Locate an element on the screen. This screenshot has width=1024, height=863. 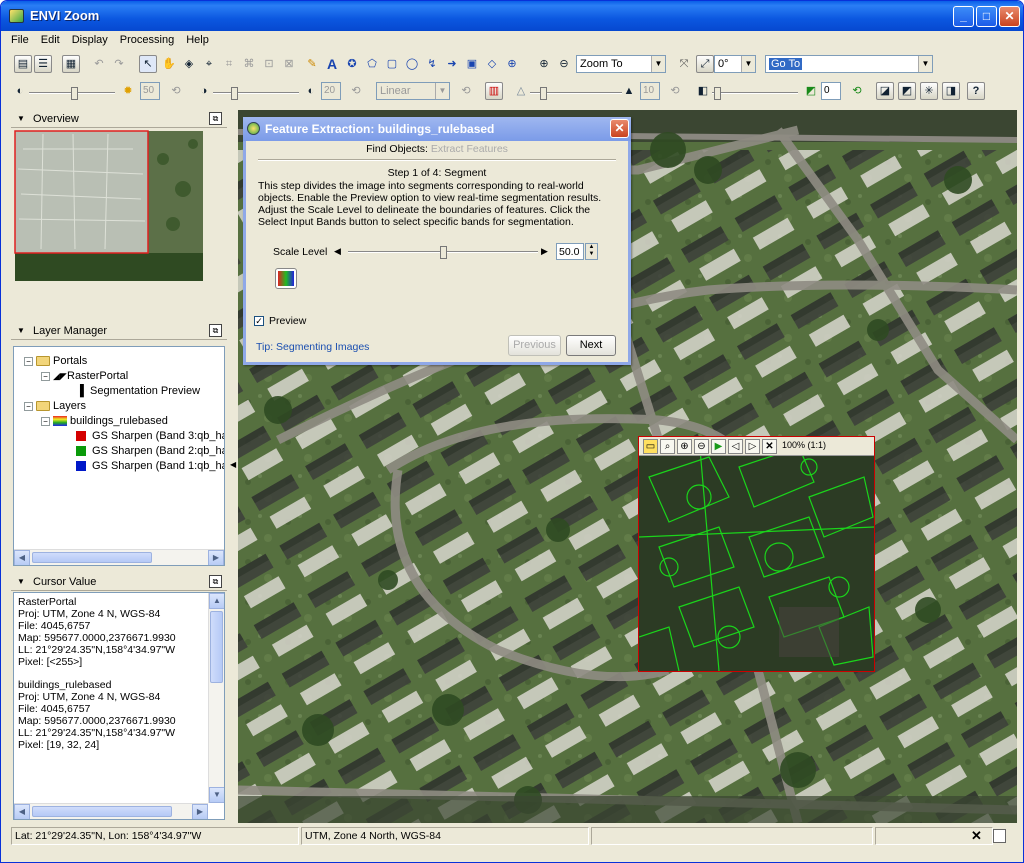
arrow-annotation-icon: ➜ is located at coordinates (452, 64).